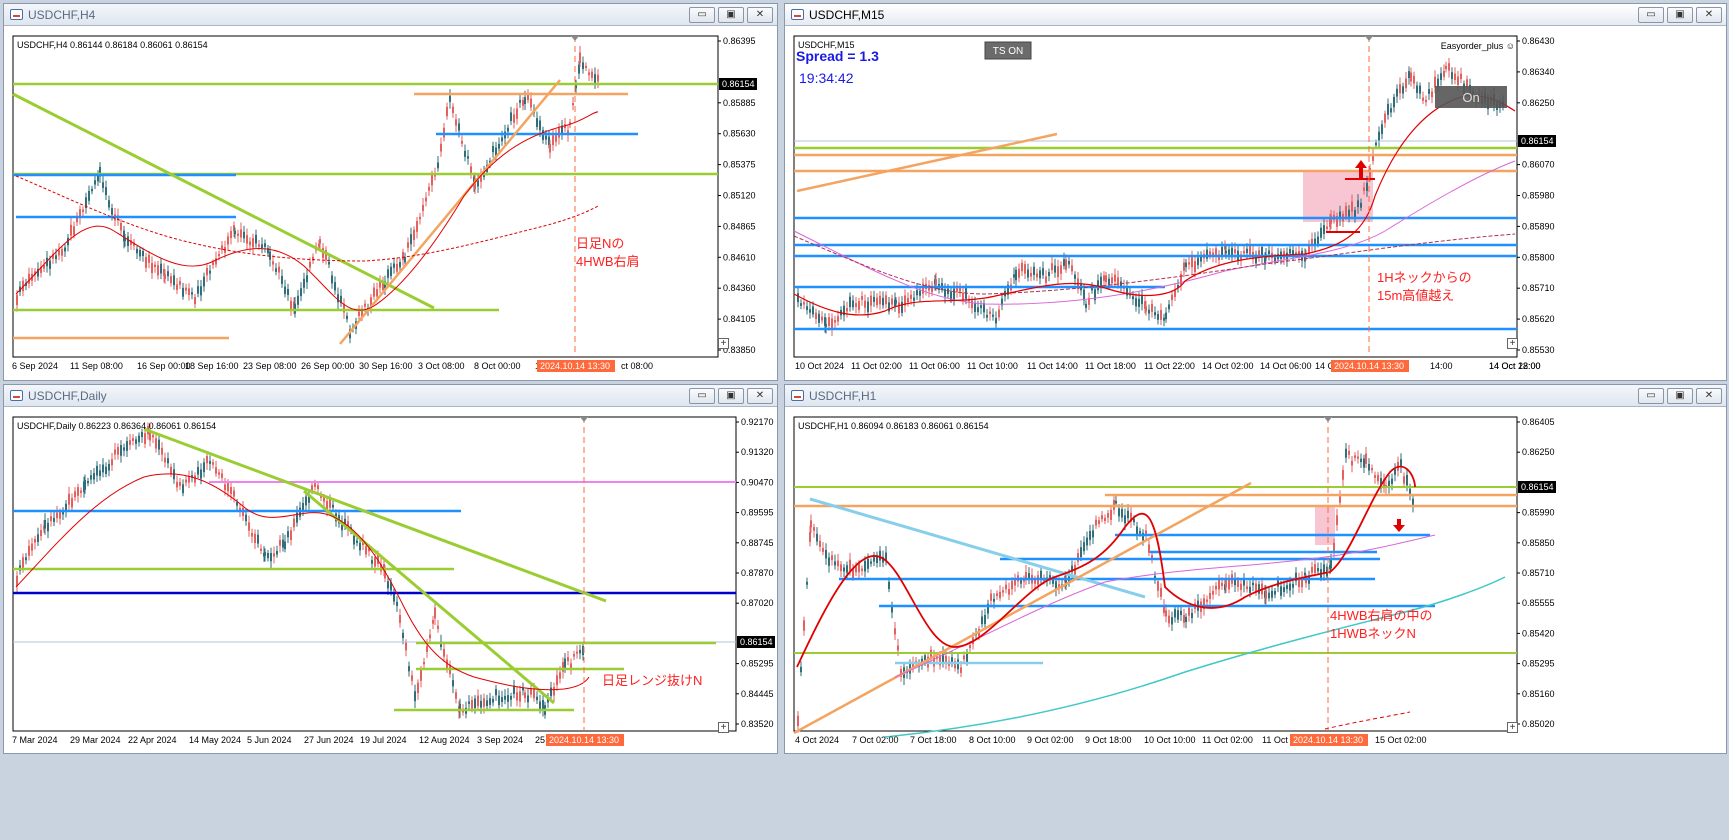 The width and height of the screenshot is (1729, 840). I want to click on title-bar-h1: USDCHF,H1 ▭ ▣ ✕, so click(1255, 396).